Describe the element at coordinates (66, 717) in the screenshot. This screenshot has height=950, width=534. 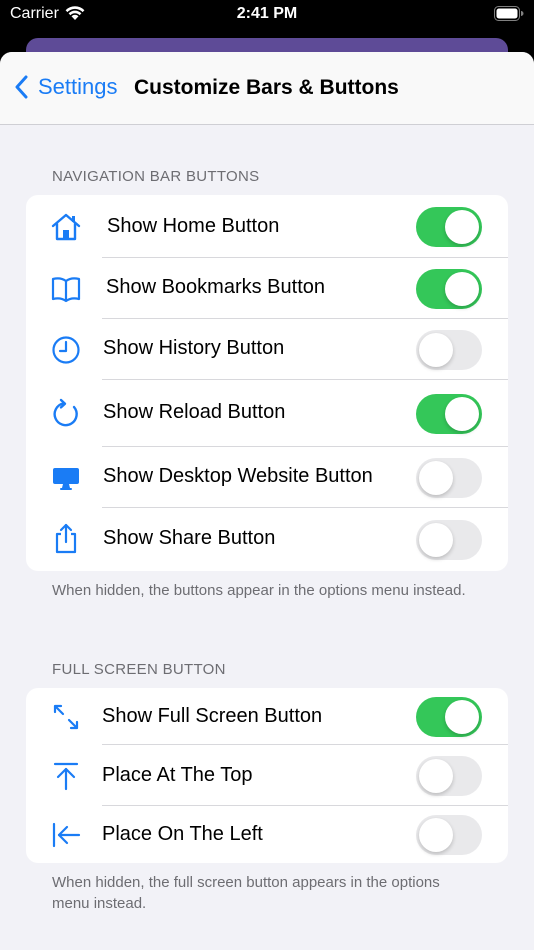
I see `expand-icon` at that location.